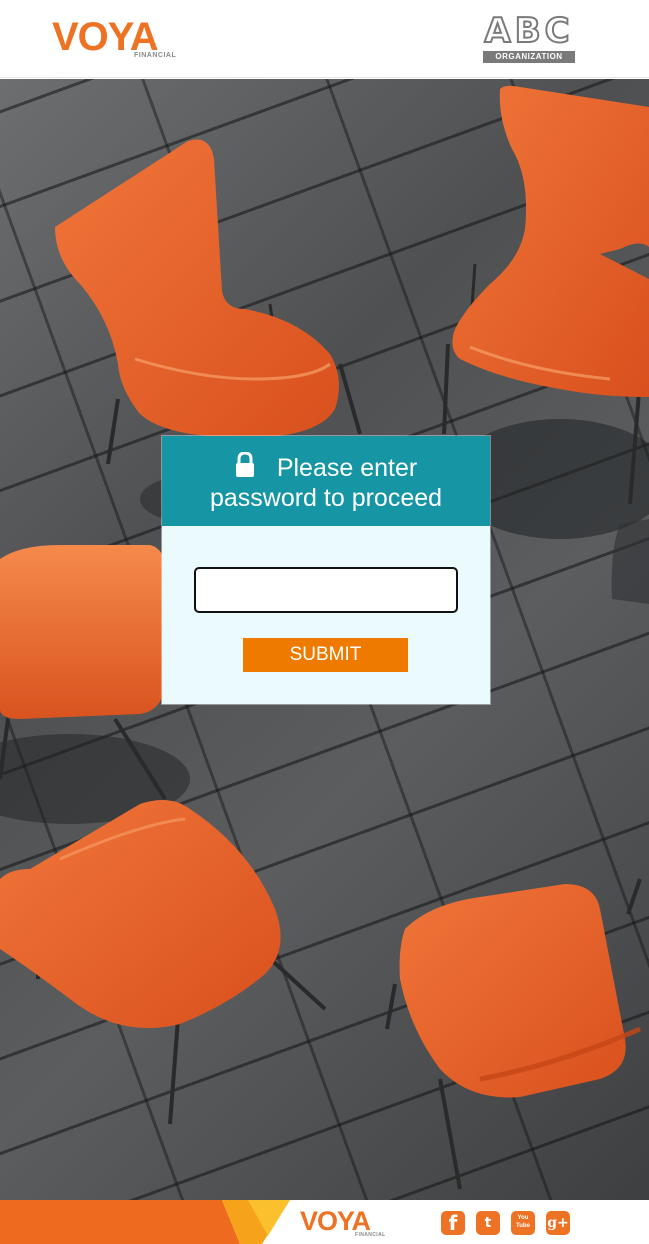 Image resolution: width=649 pixels, height=1244 pixels. I want to click on password-dialog: Please enter password to proceed SUBMIT, so click(326, 570).